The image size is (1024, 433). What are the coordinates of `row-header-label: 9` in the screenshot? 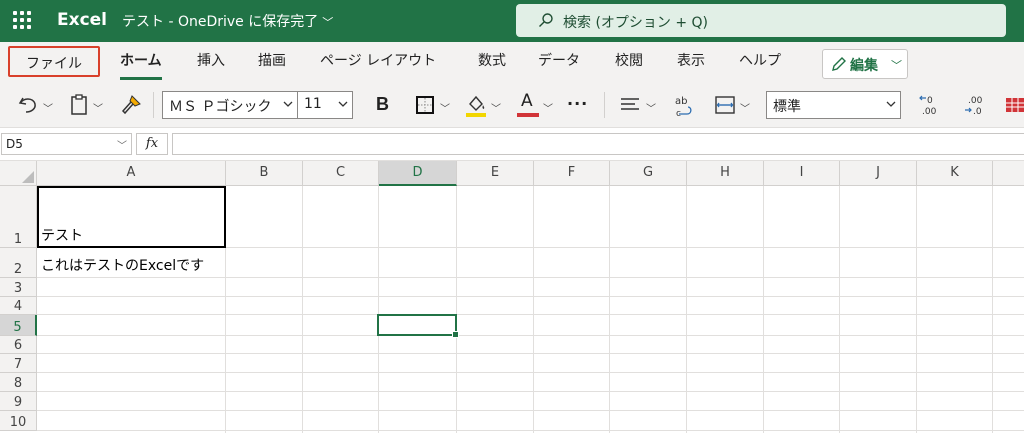 It's located at (18, 402).